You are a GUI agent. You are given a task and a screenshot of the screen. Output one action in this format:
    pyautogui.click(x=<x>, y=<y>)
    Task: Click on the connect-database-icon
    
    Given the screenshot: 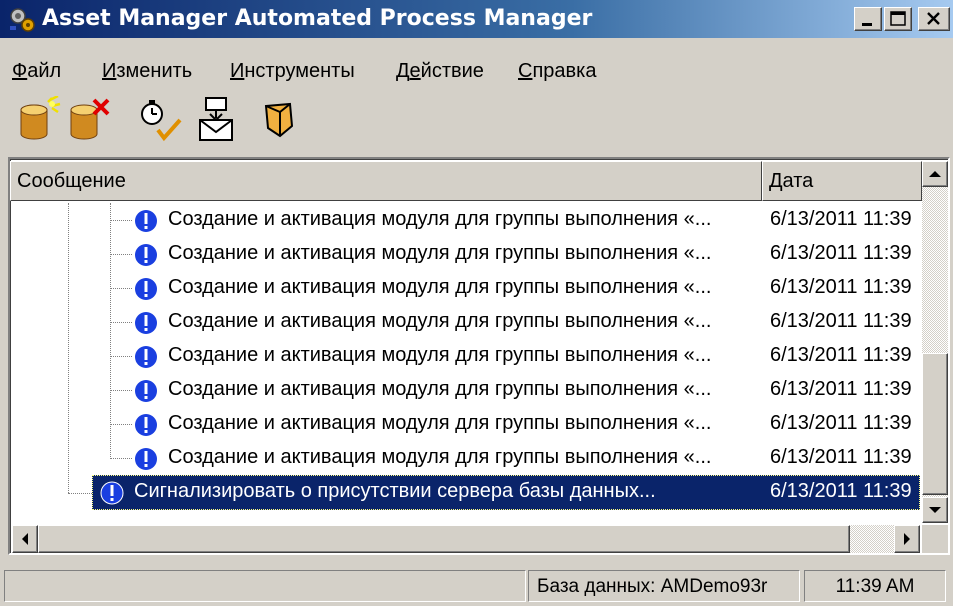 What is the action you would take?
    pyautogui.click(x=38, y=120)
    